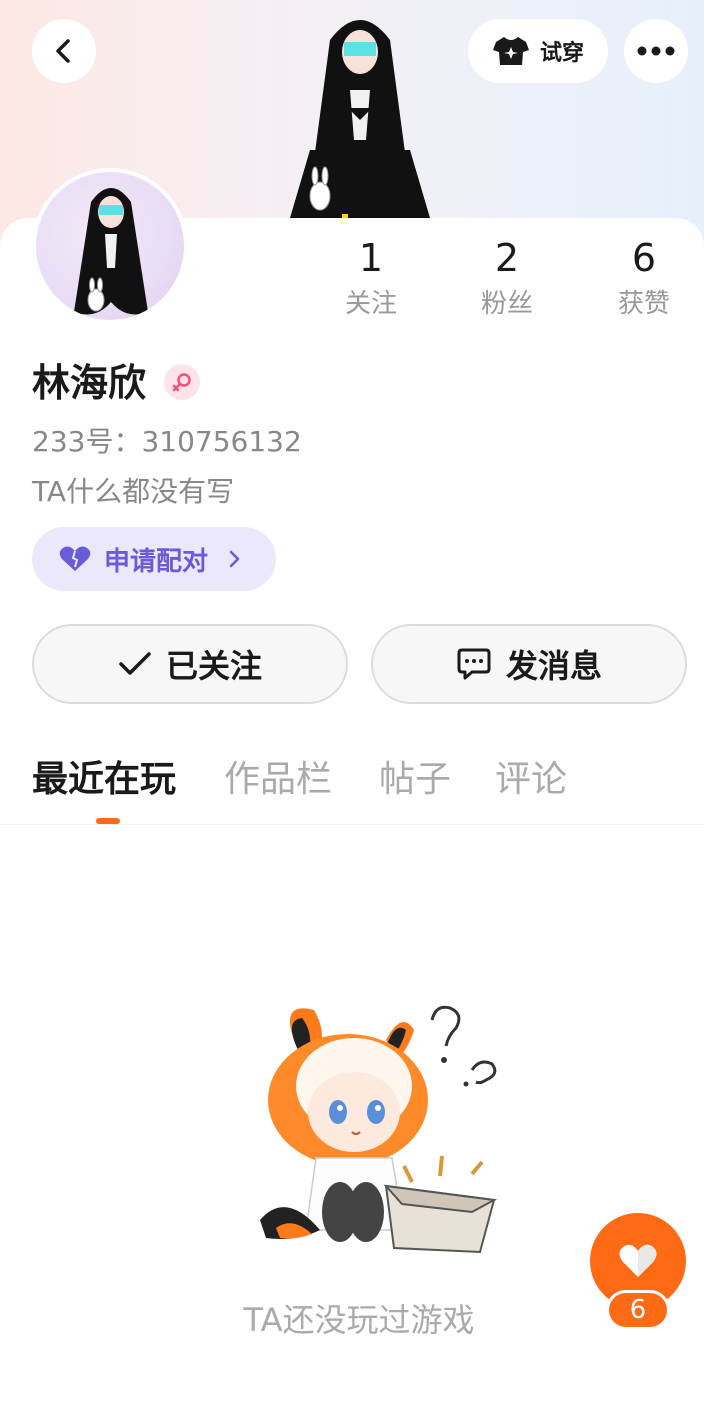 The height and width of the screenshot is (1410, 704). I want to click on stat-following-value: 1, so click(371, 258).